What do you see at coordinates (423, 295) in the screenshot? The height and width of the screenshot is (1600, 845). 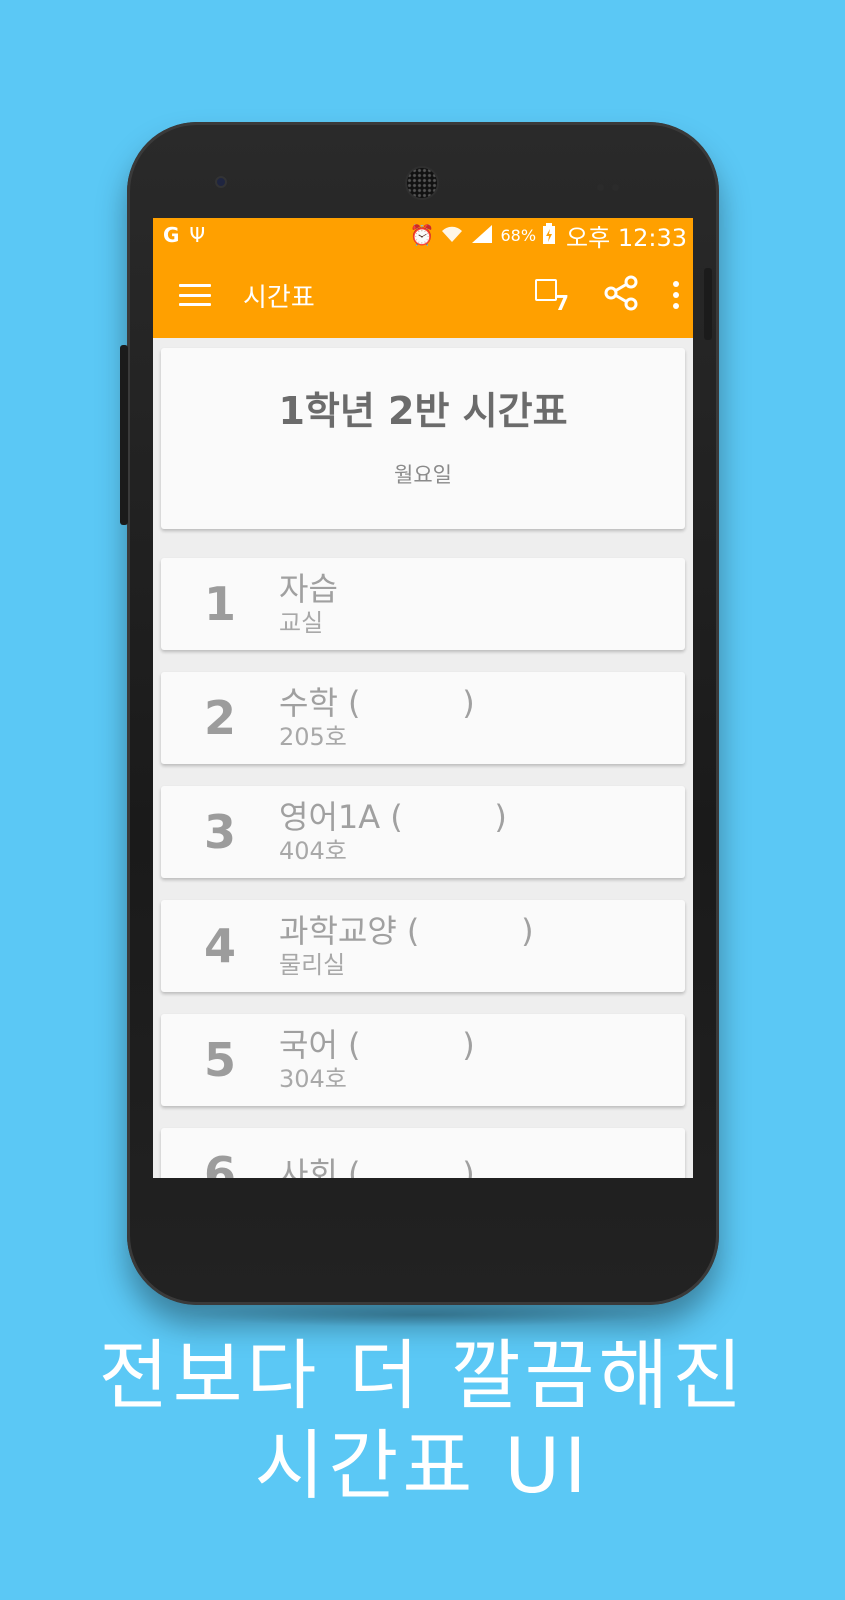 I see `app-bar: 시간표 7` at bounding box center [423, 295].